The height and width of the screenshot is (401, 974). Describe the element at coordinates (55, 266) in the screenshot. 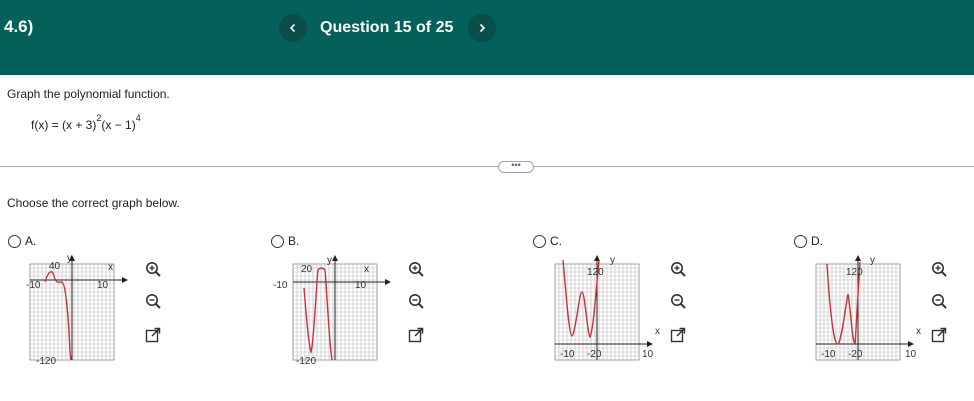

I see `y-top-label: 40` at that location.